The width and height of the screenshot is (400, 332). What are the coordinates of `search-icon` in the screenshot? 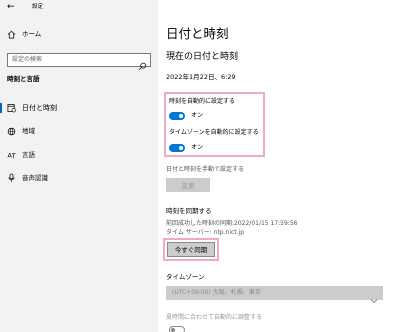 It's located at (142, 65).